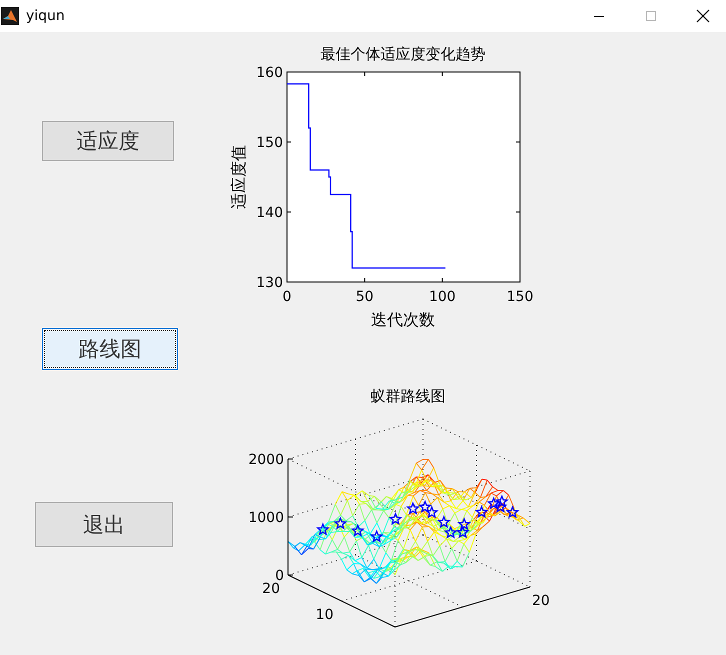  Describe the element at coordinates (408, 396) in the screenshot. I see `chart-title: 蚁群路线图` at that location.